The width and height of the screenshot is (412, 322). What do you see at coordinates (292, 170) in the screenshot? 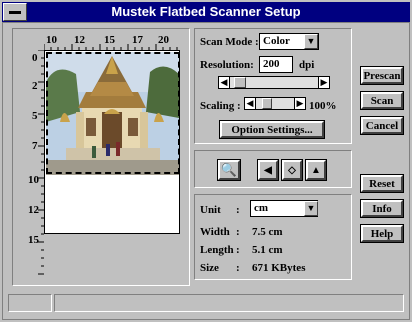
I see `box-icon: ◇` at bounding box center [292, 170].